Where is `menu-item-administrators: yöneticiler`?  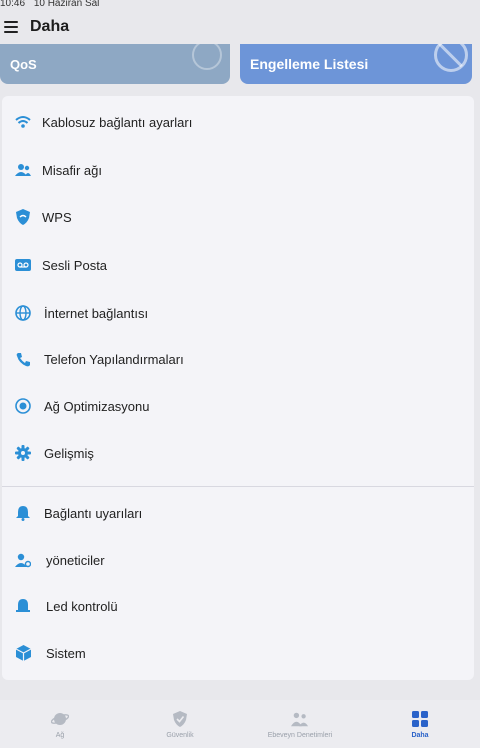 menu-item-administrators: yöneticiler is located at coordinates (238, 560).